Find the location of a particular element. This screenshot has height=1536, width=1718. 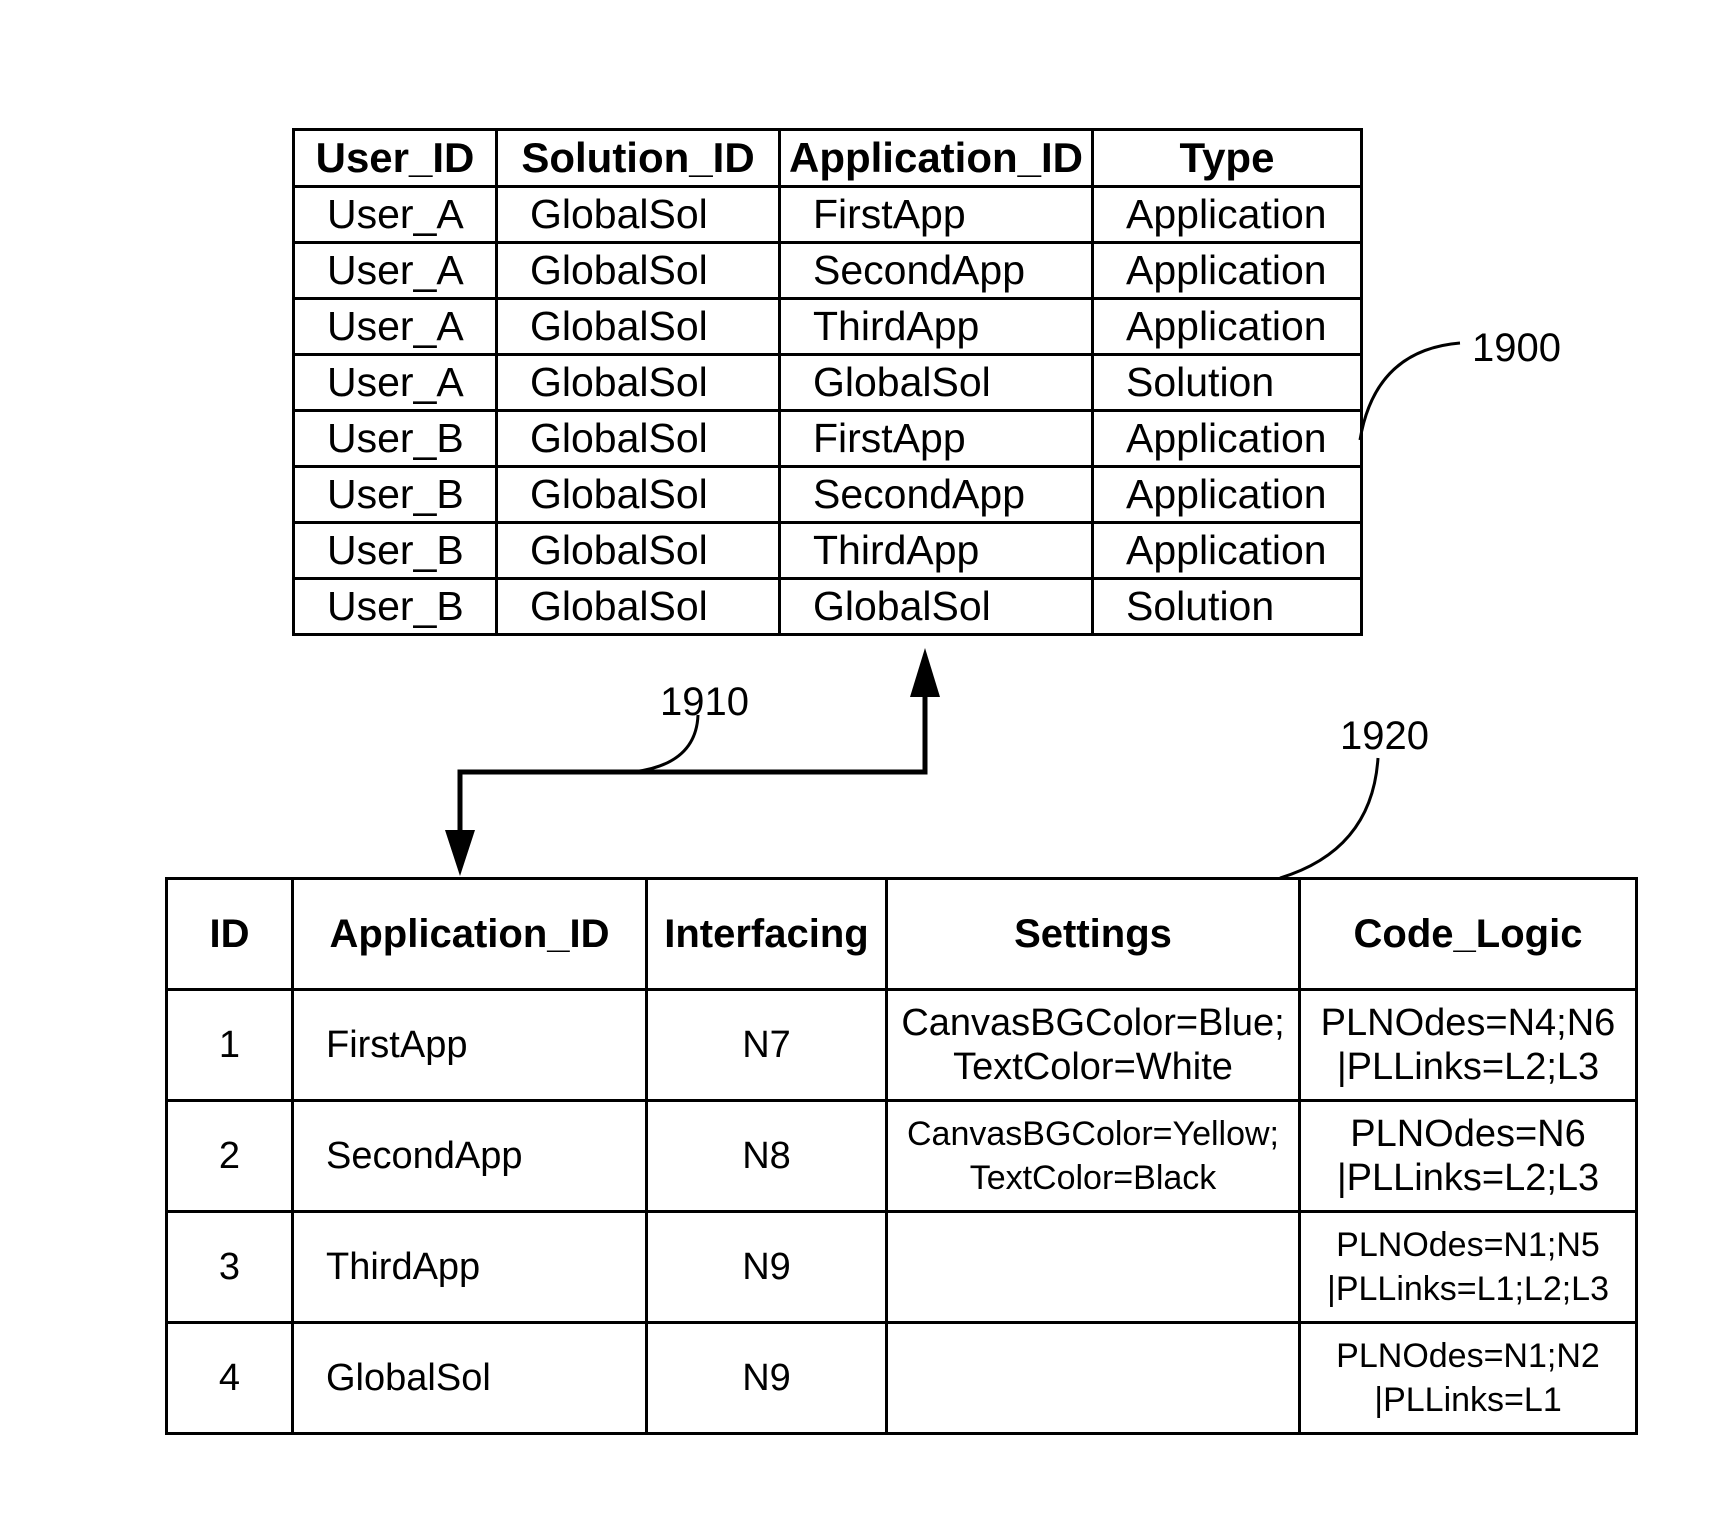

leader-1920 is located at coordinates (1329, 818).